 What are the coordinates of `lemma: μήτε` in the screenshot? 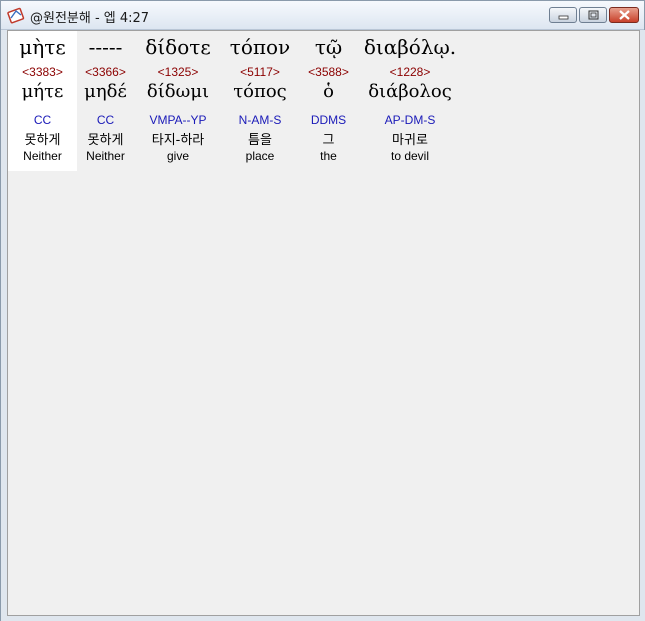 It's located at (42, 91).